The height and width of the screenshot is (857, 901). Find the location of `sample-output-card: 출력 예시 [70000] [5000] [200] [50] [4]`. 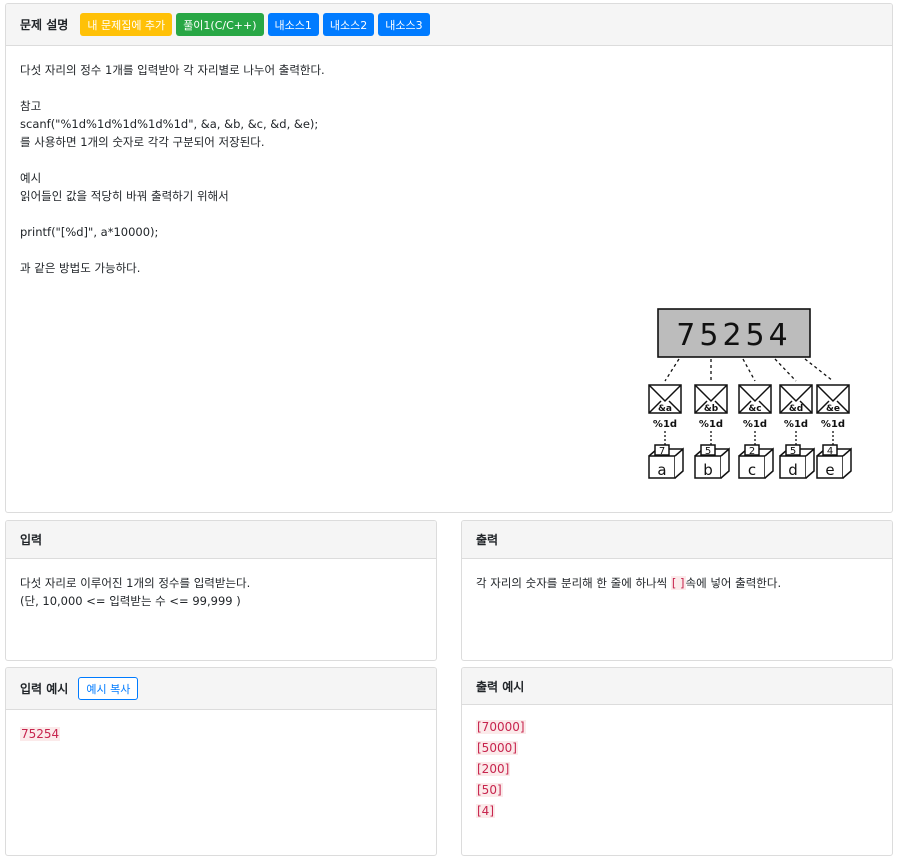

sample-output-card: 출력 예시 [70000] [5000] [200] [50] [4] is located at coordinates (677, 761).